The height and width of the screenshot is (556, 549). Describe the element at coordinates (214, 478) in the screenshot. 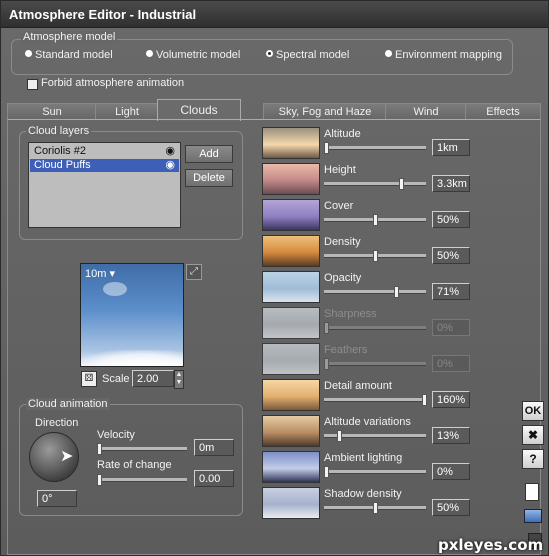

I see `rate-of-change-field: 0.00` at that location.